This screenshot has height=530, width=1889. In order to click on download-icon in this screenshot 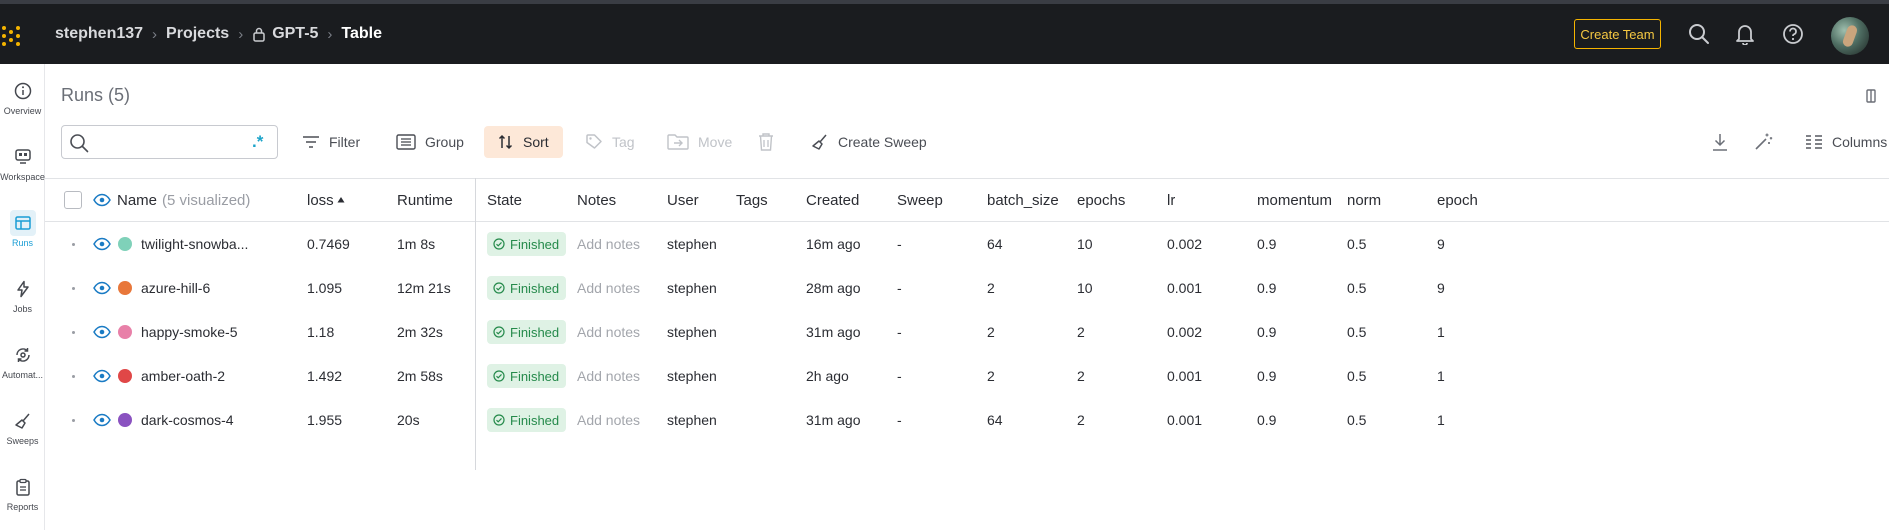, I will do `click(1720, 142)`.